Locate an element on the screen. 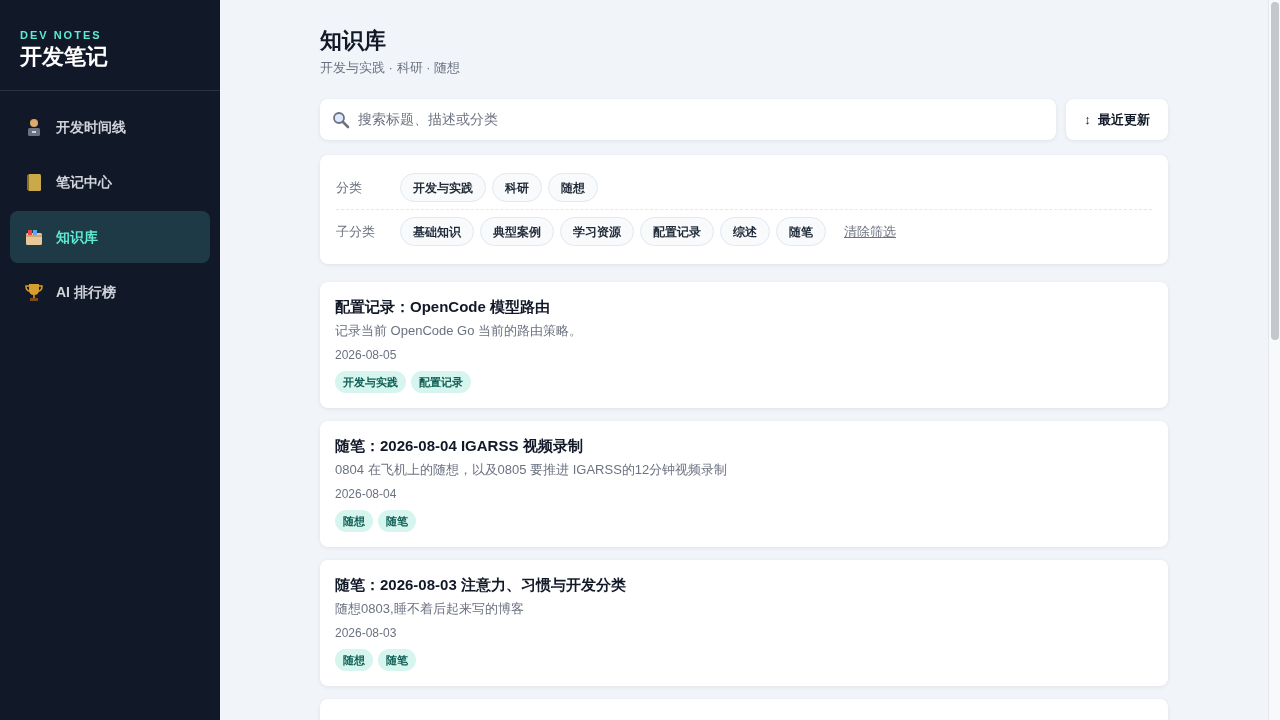 This screenshot has width=1280, height=720. tag: 开发与实践 is located at coordinates (370, 382).